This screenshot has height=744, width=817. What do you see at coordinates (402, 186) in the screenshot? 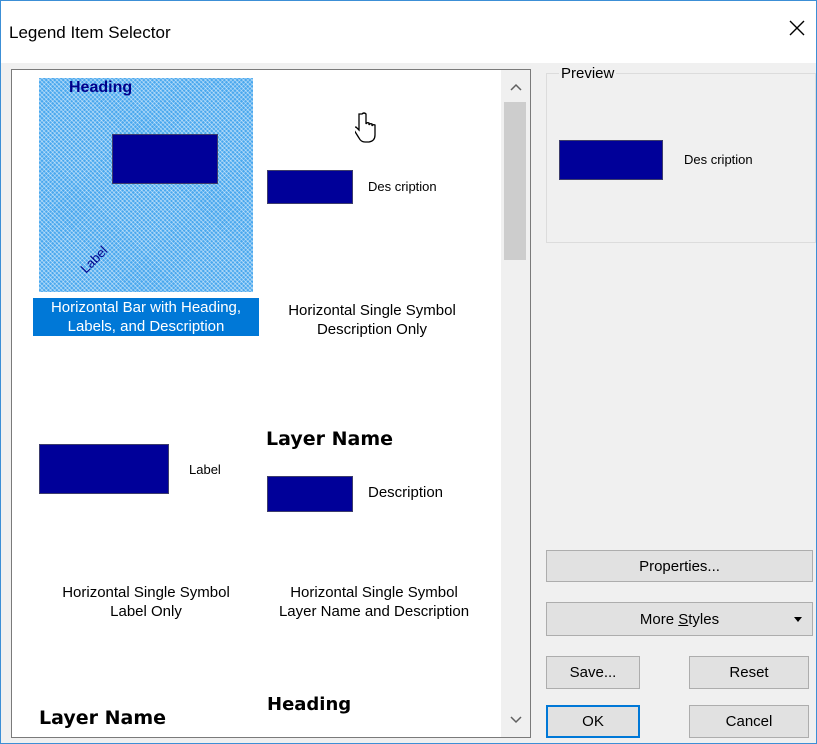
I see `sample-description-text: Des cription` at bounding box center [402, 186].